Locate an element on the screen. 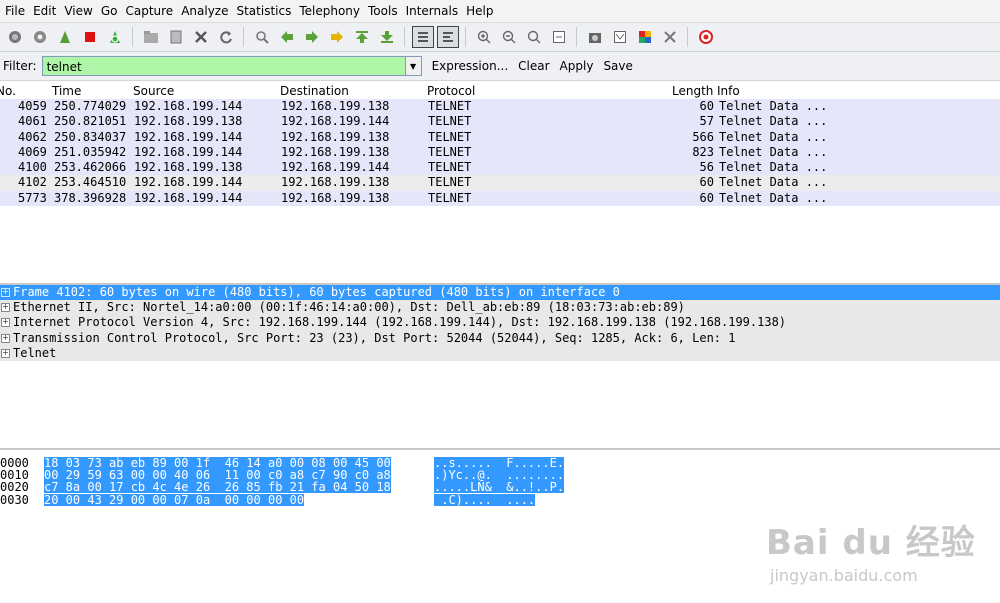 The image size is (1000, 603). menu-view: View is located at coordinates (80, 11).